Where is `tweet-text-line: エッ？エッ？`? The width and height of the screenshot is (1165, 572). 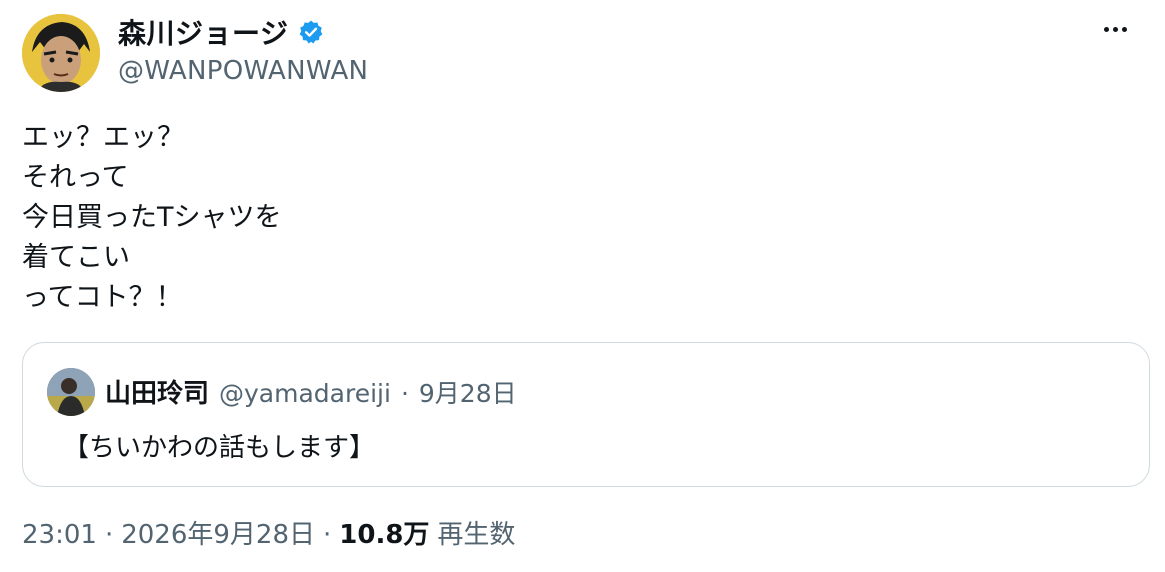 tweet-text-line: エッ？エッ？ is located at coordinates (103, 137).